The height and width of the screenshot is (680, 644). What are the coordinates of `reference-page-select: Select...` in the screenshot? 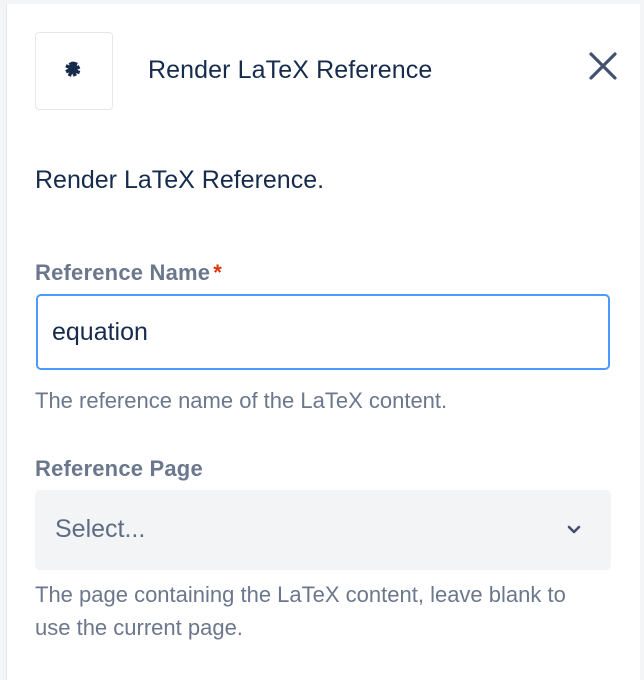 It's located at (323, 530).